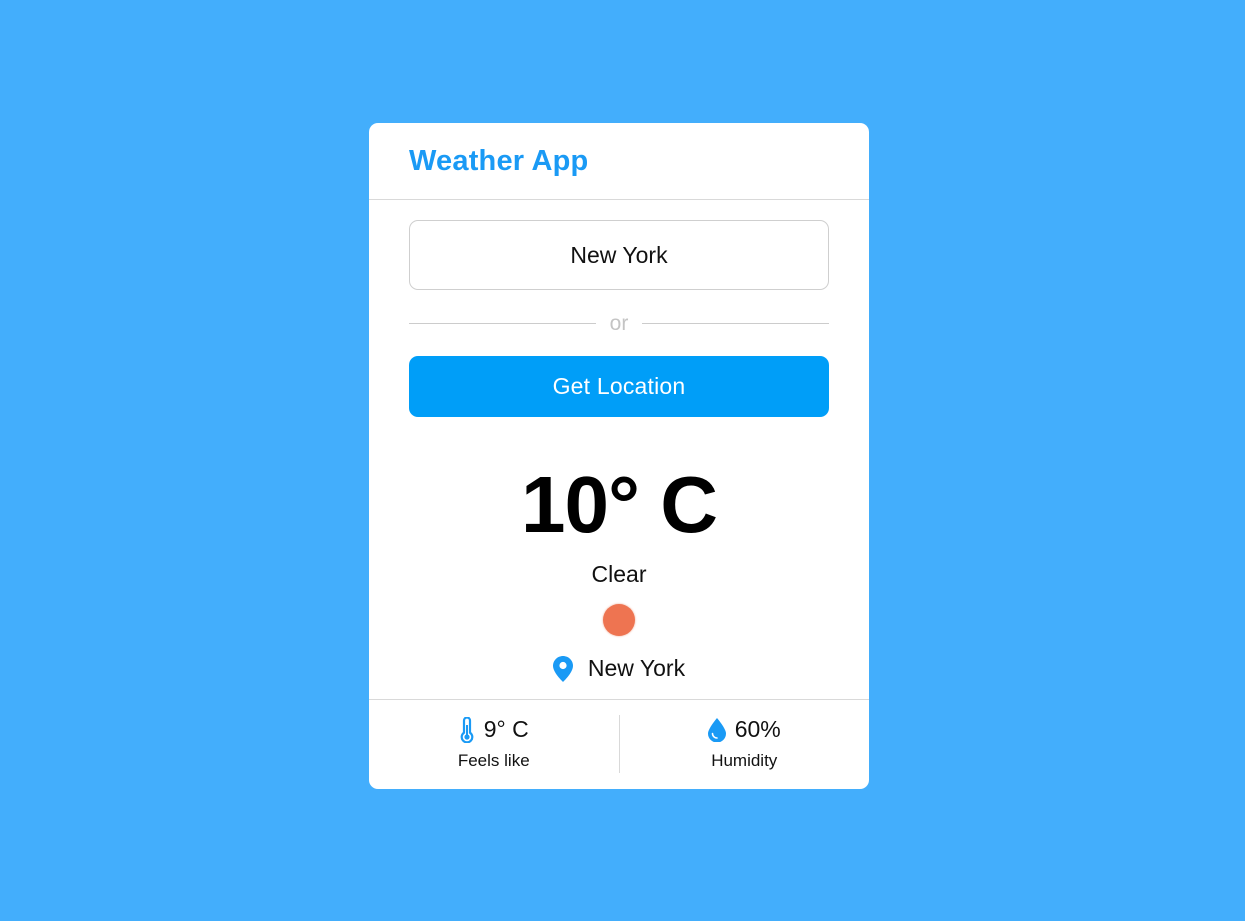 This screenshot has height=921, width=1245. What do you see at coordinates (735, 323) in the screenshot?
I see `separator-line-right` at bounding box center [735, 323].